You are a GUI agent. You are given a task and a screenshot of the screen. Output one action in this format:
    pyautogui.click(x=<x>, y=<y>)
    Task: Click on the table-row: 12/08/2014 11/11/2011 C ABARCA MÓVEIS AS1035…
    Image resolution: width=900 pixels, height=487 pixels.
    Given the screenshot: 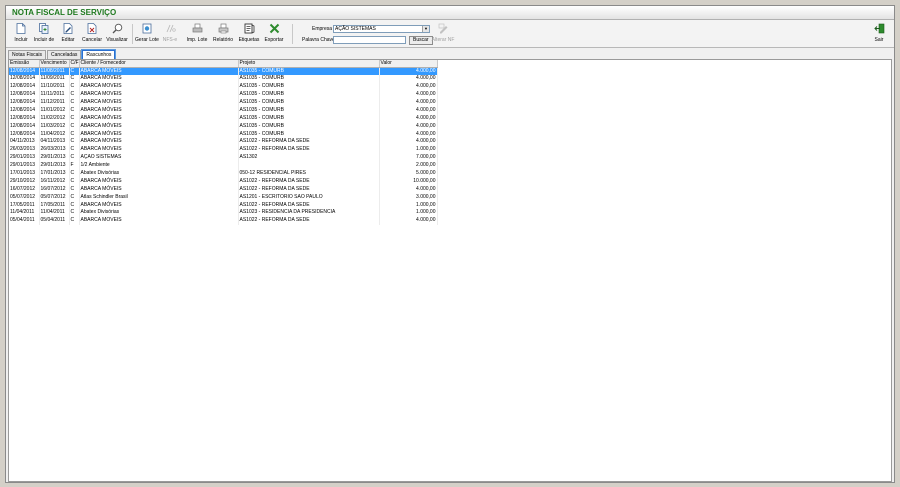 What is the action you would take?
    pyautogui.click(x=223, y=94)
    